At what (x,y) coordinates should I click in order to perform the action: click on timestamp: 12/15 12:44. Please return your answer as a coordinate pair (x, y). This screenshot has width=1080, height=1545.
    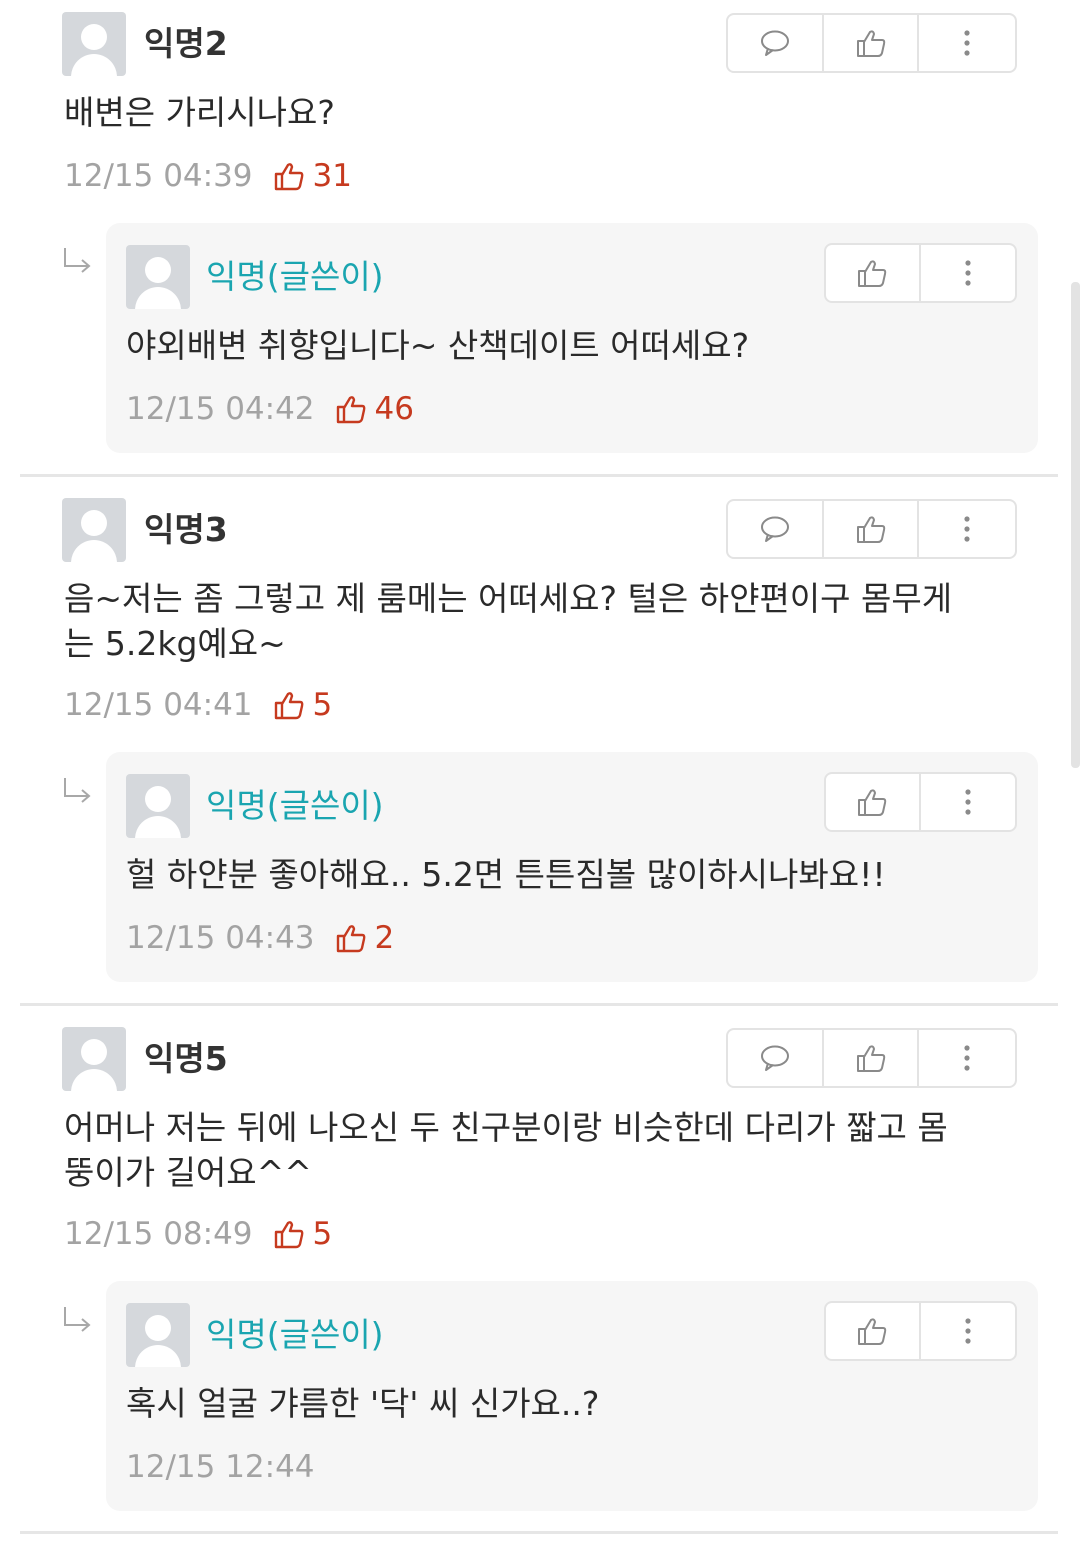
    Looking at the image, I should click on (220, 1467).